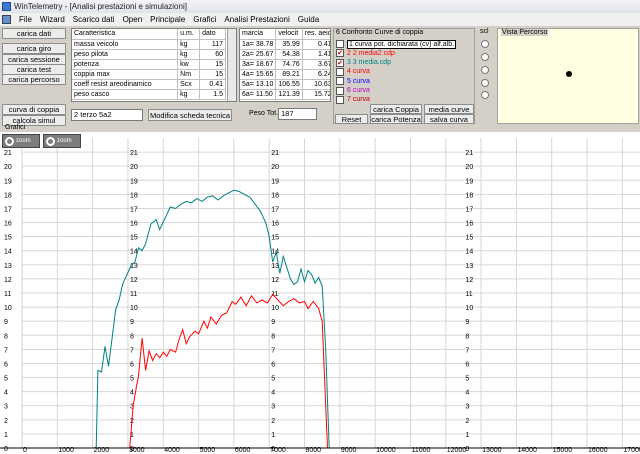 This screenshot has width=640, height=454. What do you see at coordinates (396, 109) in the screenshot?
I see `carica-coppia-button: carica Coppia` at bounding box center [396, 109].